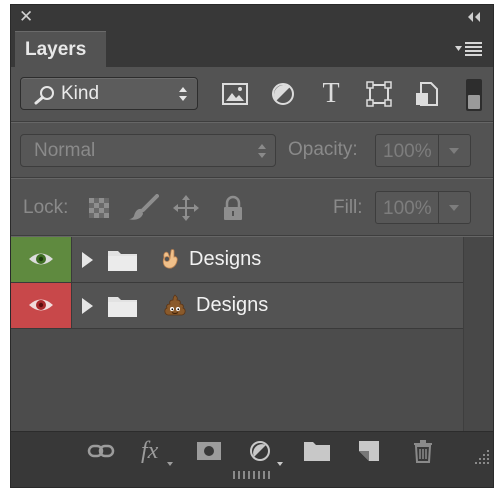 The height and width of the screenshot is (498, 504). What do you see at coordinates (478, 334) in the screenshot?
I see `layers-scrollbar` at bounding box center [478, 334].